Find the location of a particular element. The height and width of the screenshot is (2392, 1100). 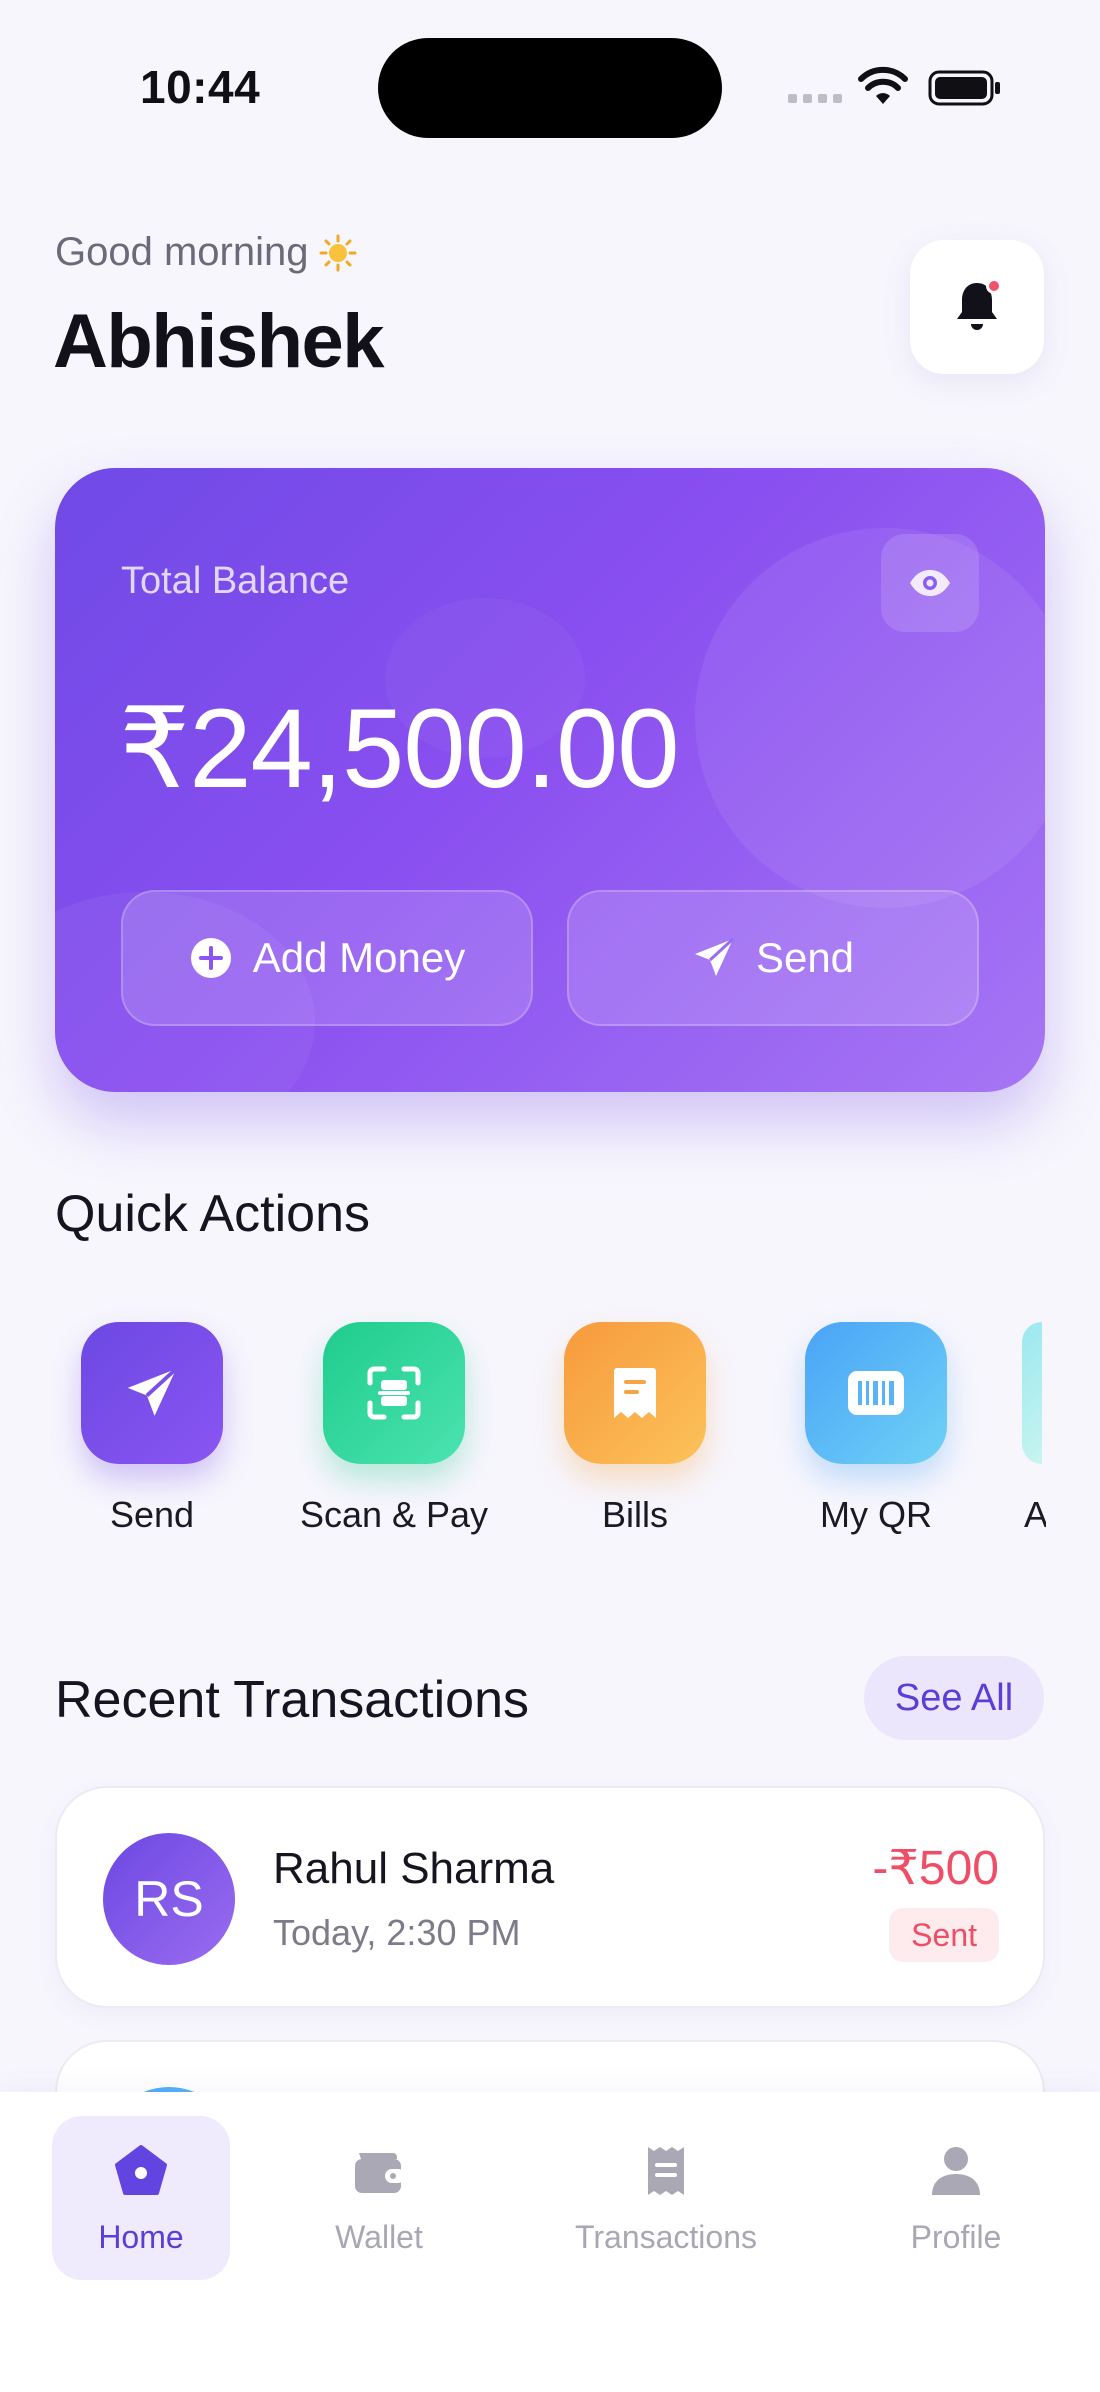

greeting: Good morning is located at coordinates (206, 252).